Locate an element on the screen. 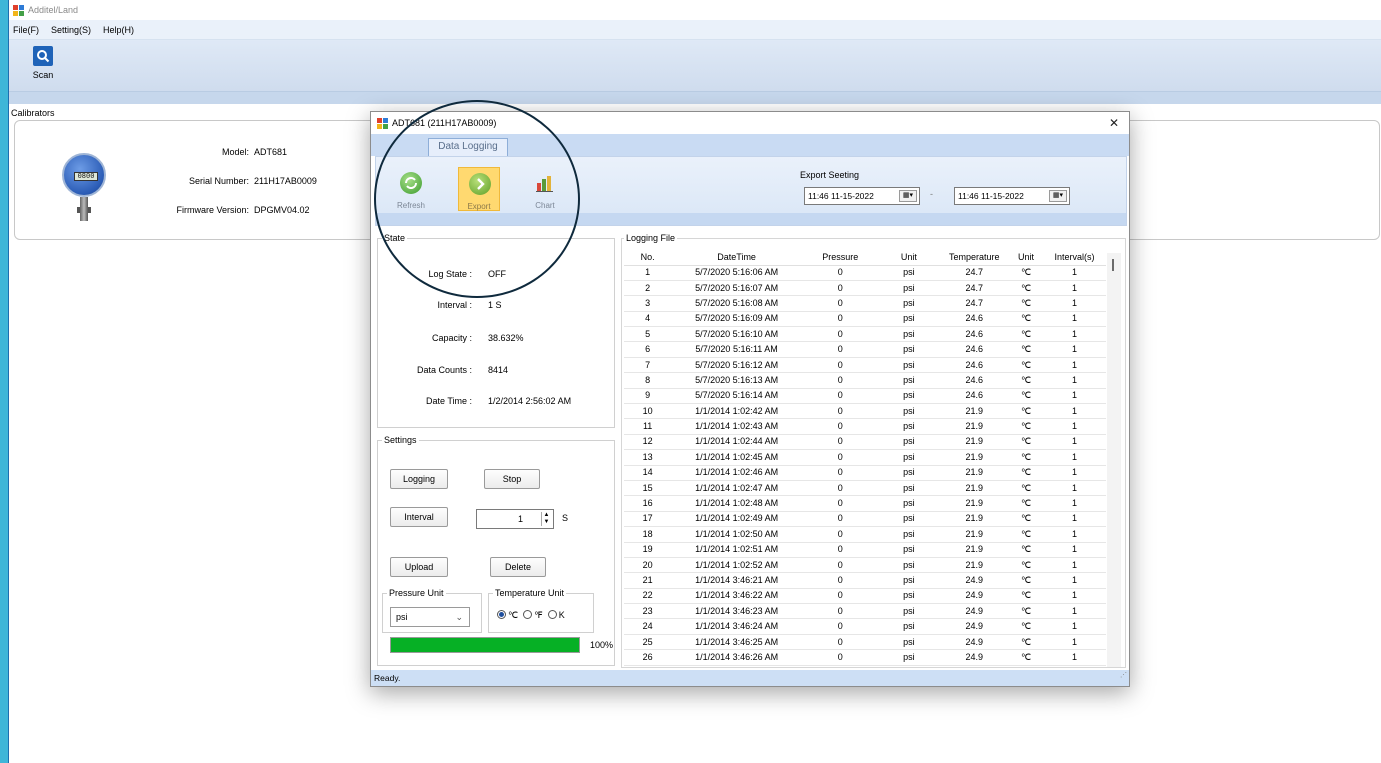 The height and width of the screenshot is (763, 1381). scan-button: Scan is located at coordinates (43, 63).